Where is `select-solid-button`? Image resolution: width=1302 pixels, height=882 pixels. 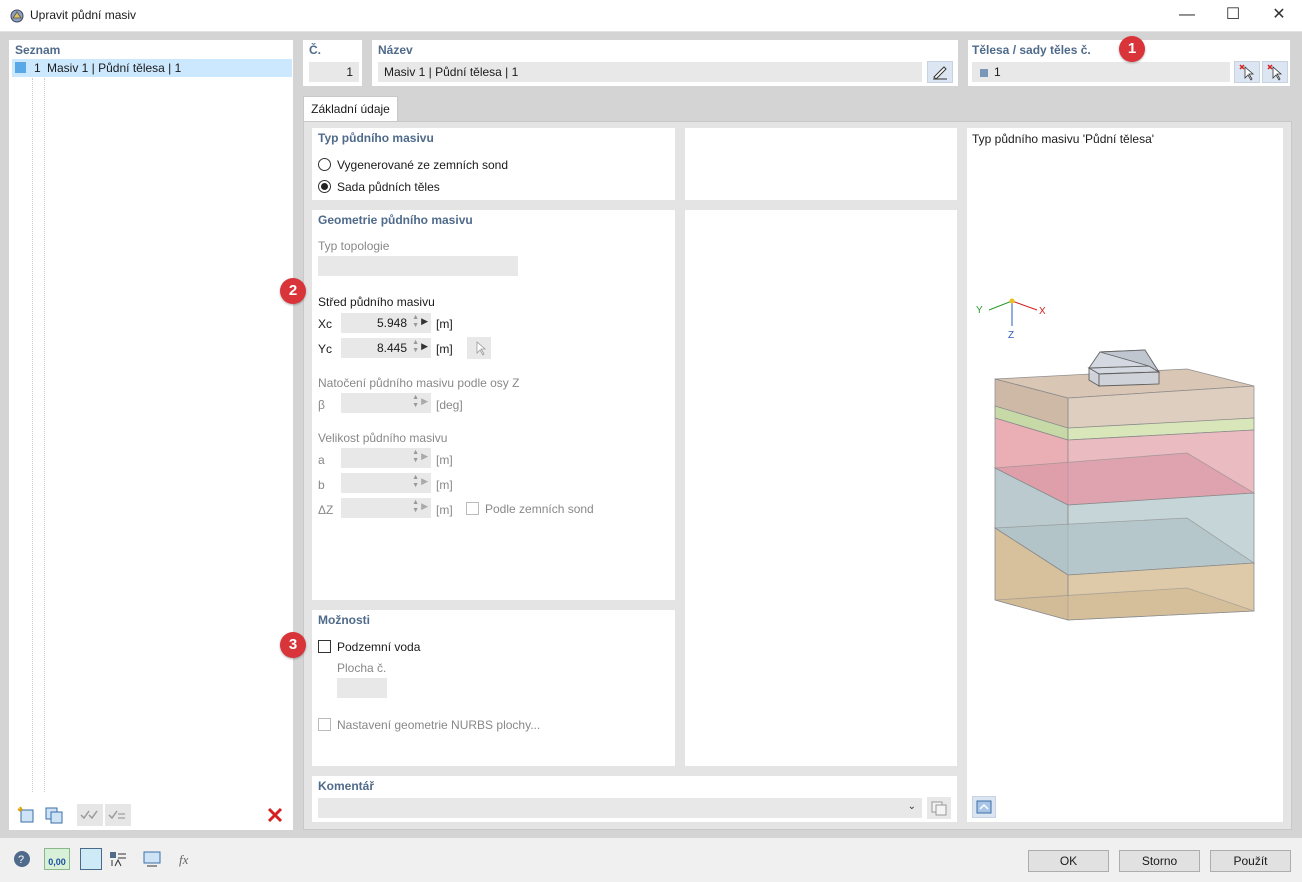
select-solid-button is located at coordinates (1247, 72).